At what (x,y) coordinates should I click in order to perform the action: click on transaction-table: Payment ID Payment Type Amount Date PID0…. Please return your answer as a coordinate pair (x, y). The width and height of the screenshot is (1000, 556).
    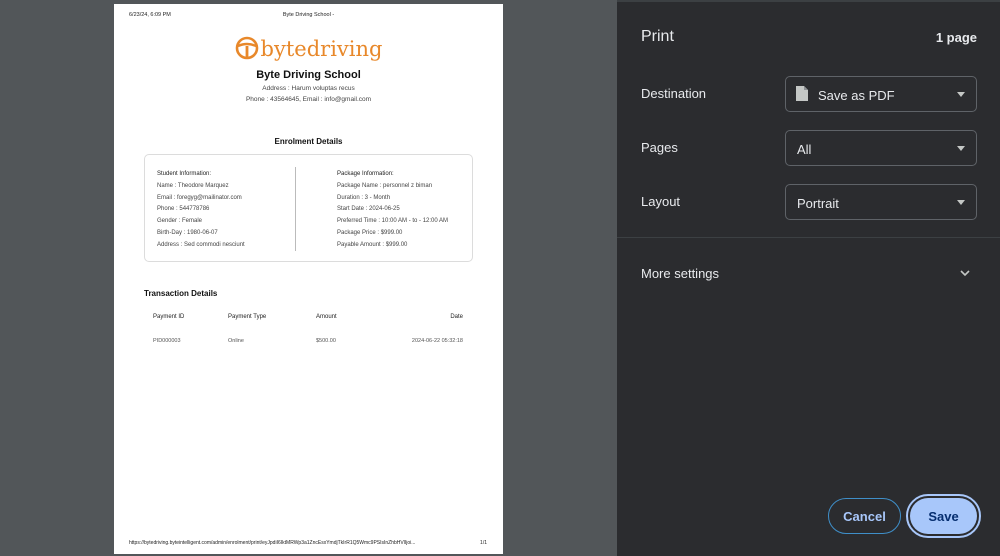
    Looking at the image, I should click on (308, 332).